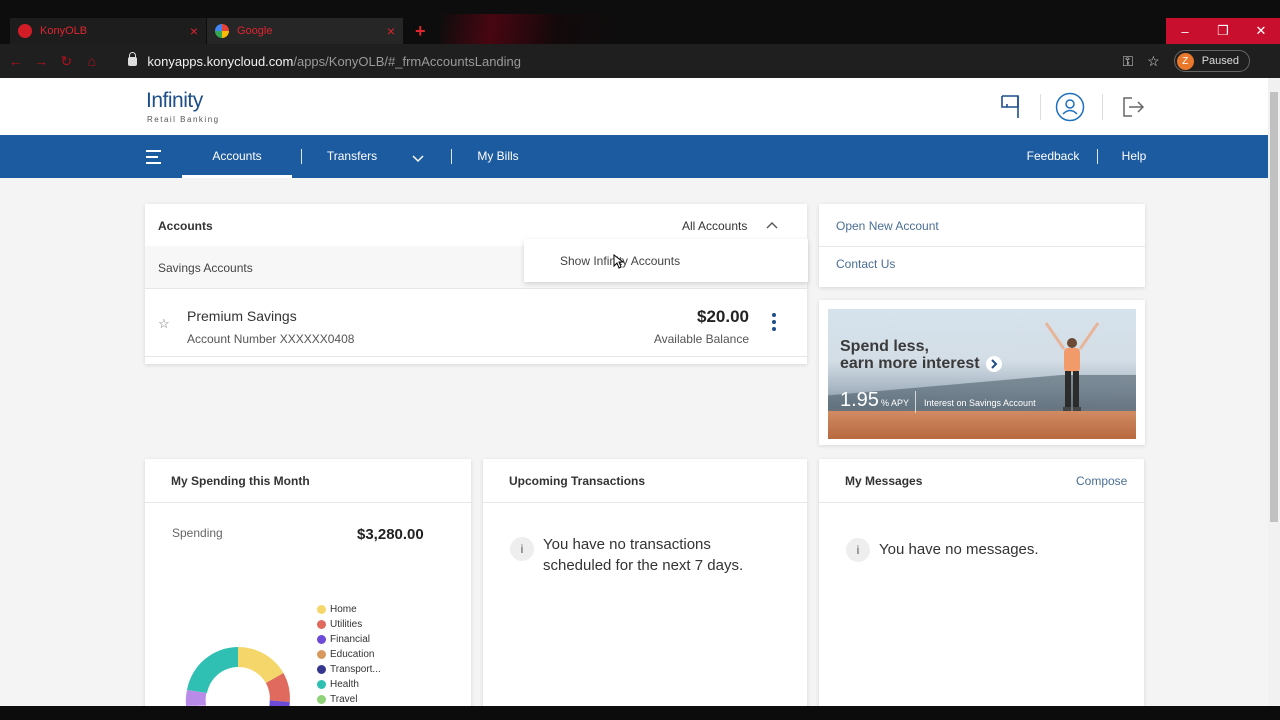  I want to click on promo-headline-line2: earn more interest, so click(910, 363).